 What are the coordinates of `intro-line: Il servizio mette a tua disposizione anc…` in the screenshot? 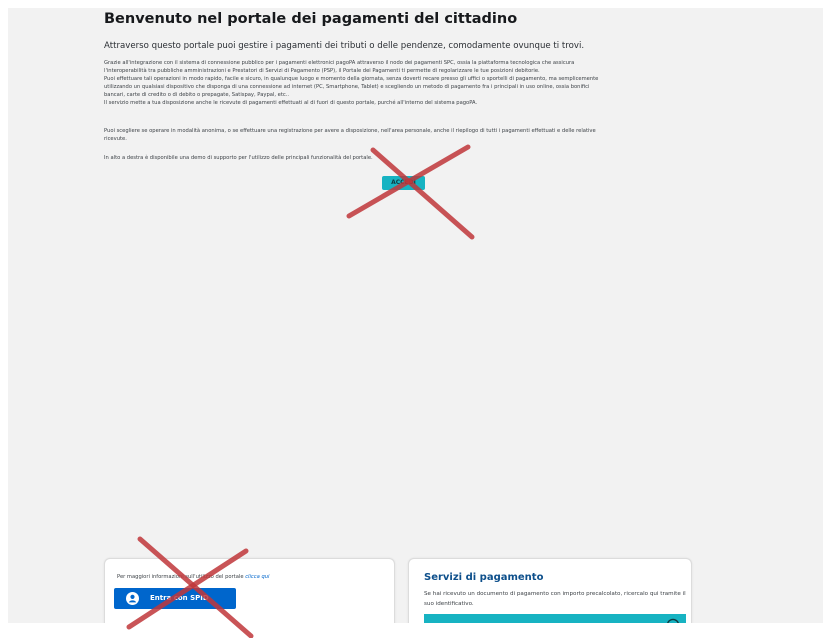 It's located at (291, 103).